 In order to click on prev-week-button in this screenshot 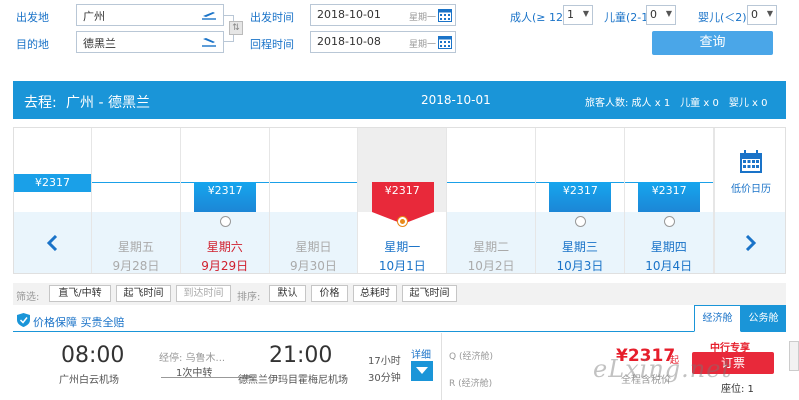, I will do `click(52, 242)`.